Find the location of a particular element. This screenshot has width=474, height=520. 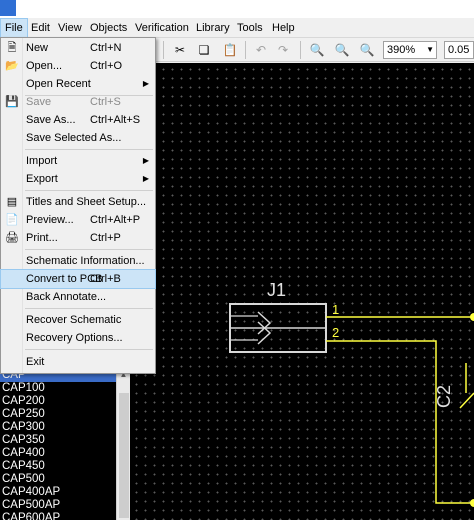

menu-item-label: Open Recent is located at coordinates (58, 84).